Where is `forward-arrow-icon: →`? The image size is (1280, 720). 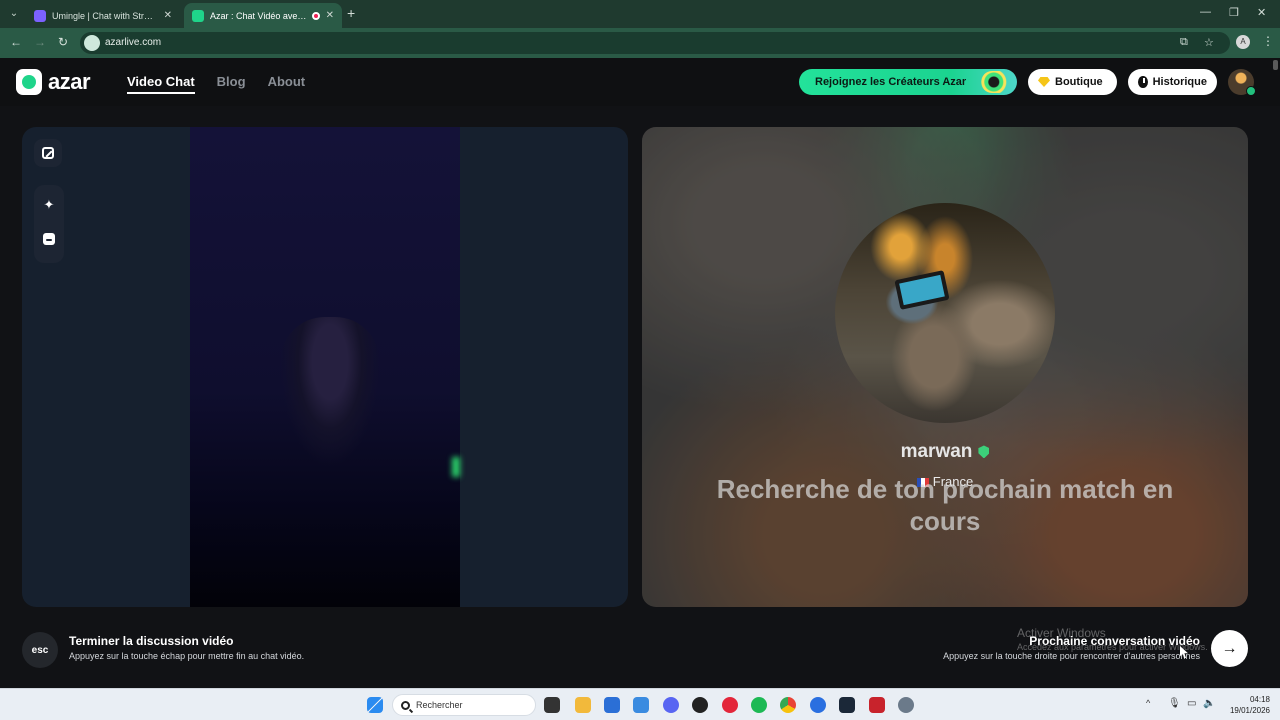 forward-arrow-icon: → is located at coordinates (40, 42).